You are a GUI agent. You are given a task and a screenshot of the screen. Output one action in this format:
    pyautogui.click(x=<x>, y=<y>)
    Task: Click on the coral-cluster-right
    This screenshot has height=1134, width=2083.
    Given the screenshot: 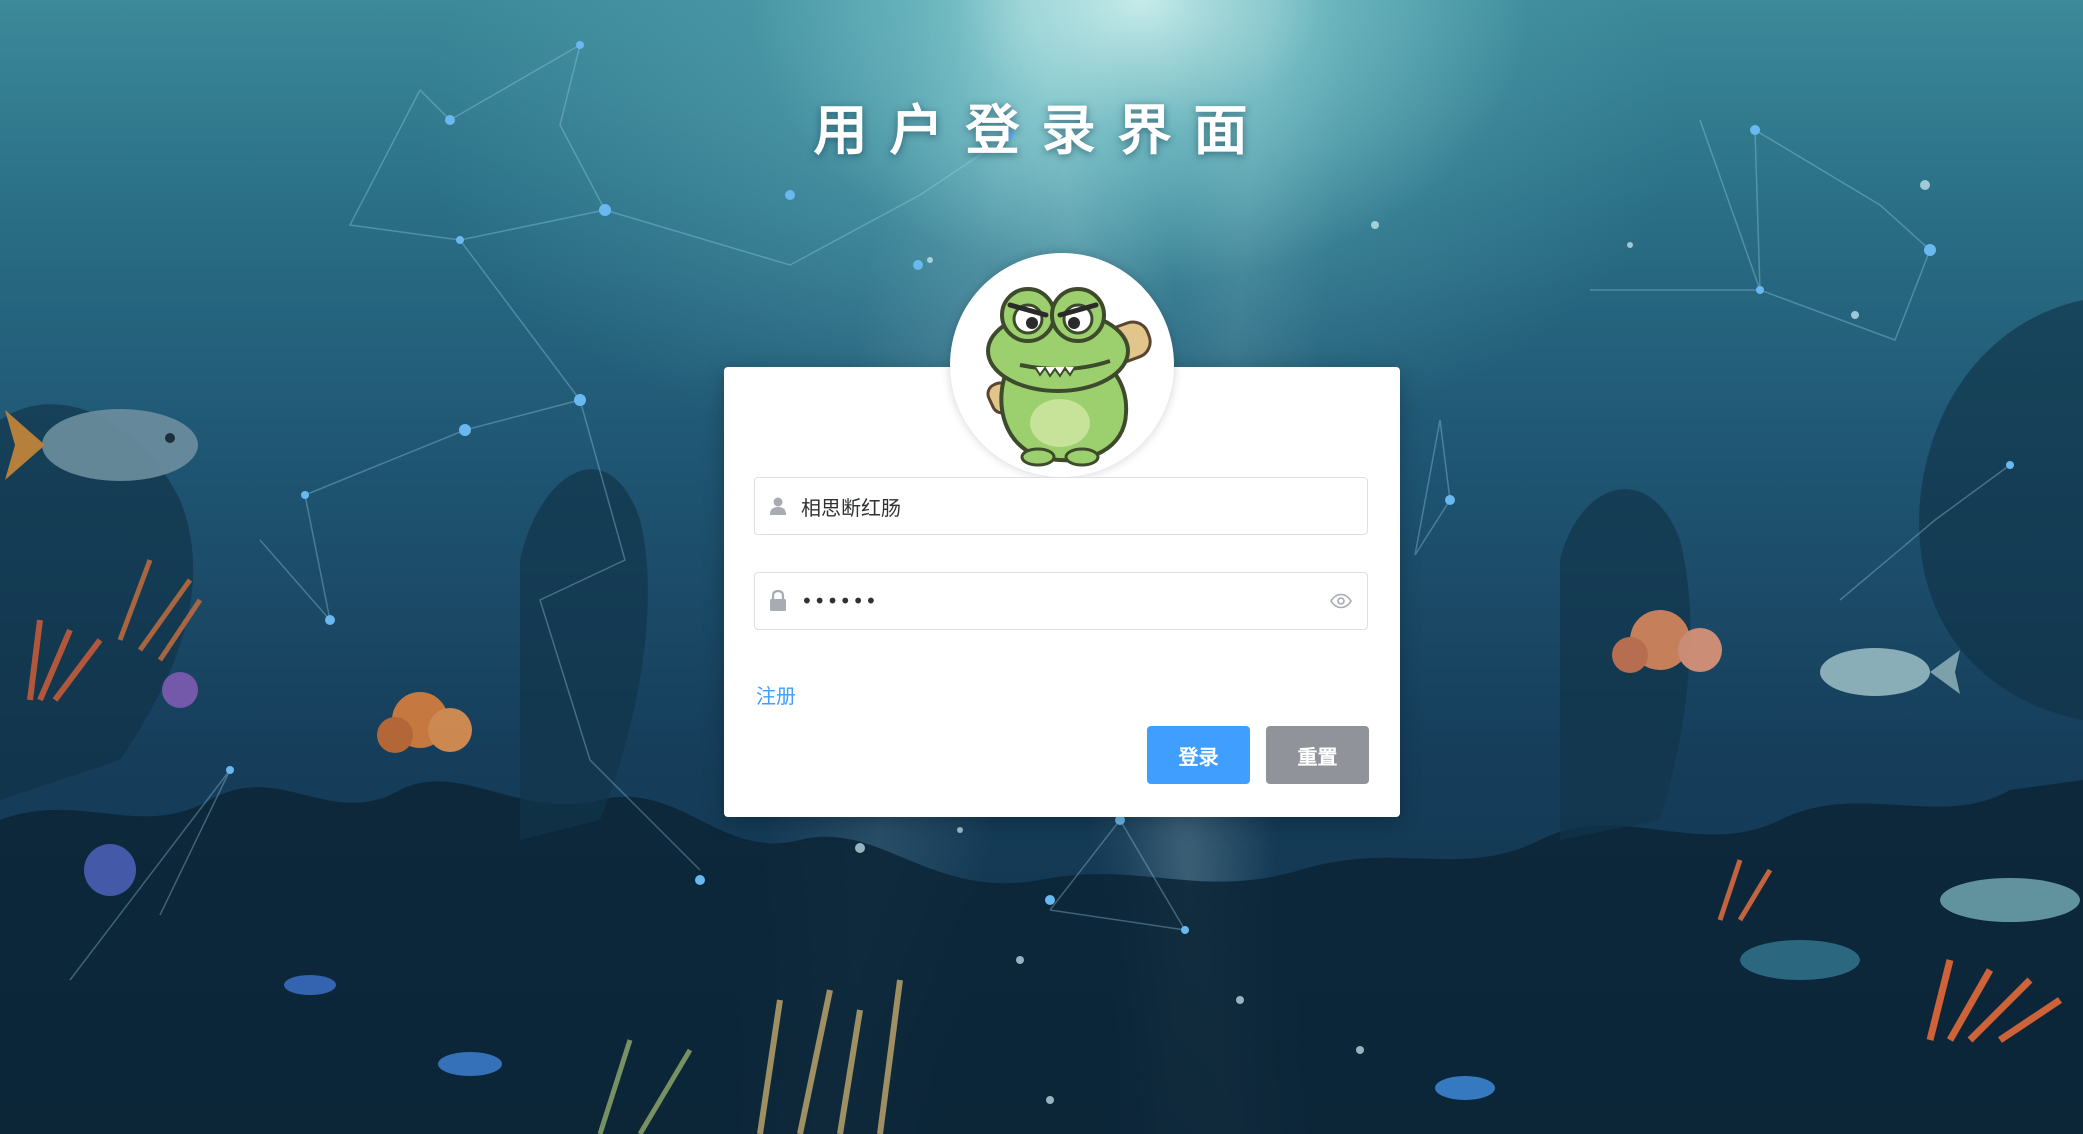 What is the action you would take?
    pyautogui.click(x=1846, y=826)
    